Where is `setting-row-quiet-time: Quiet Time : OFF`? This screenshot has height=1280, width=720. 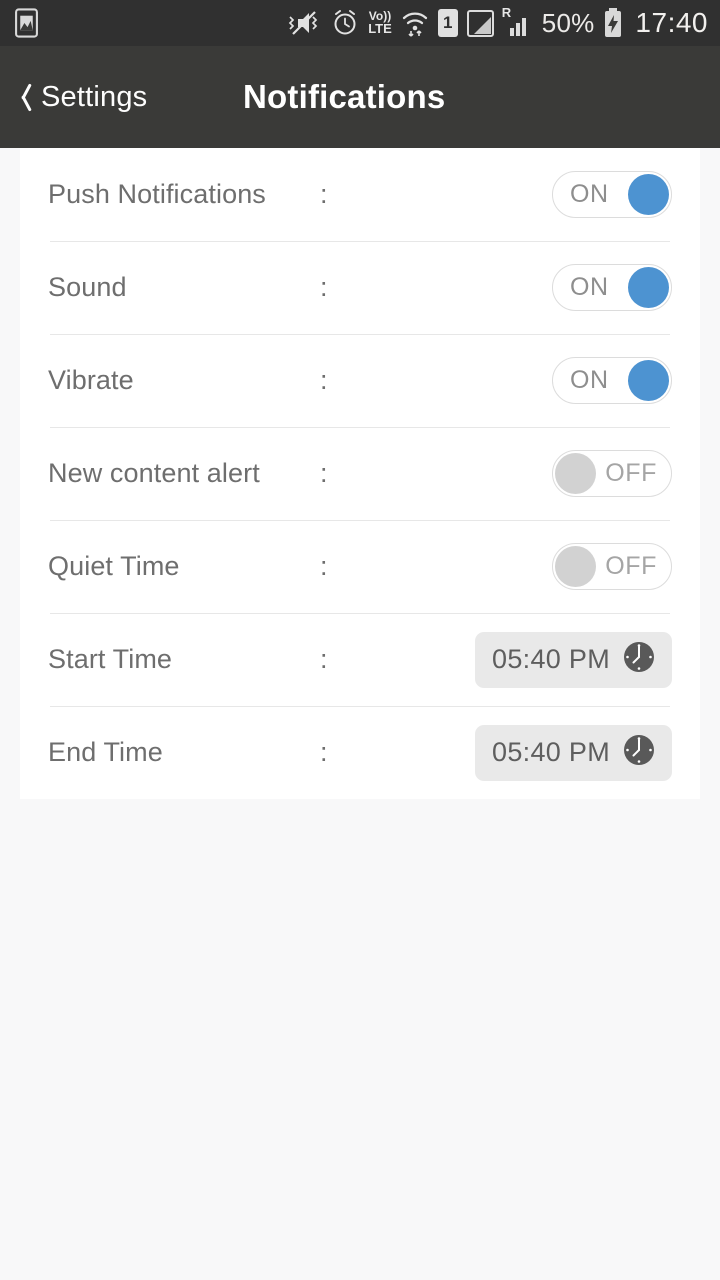 setting-row-quiet-time: Quiet Time : OFF is located at coordinates (360, 566).